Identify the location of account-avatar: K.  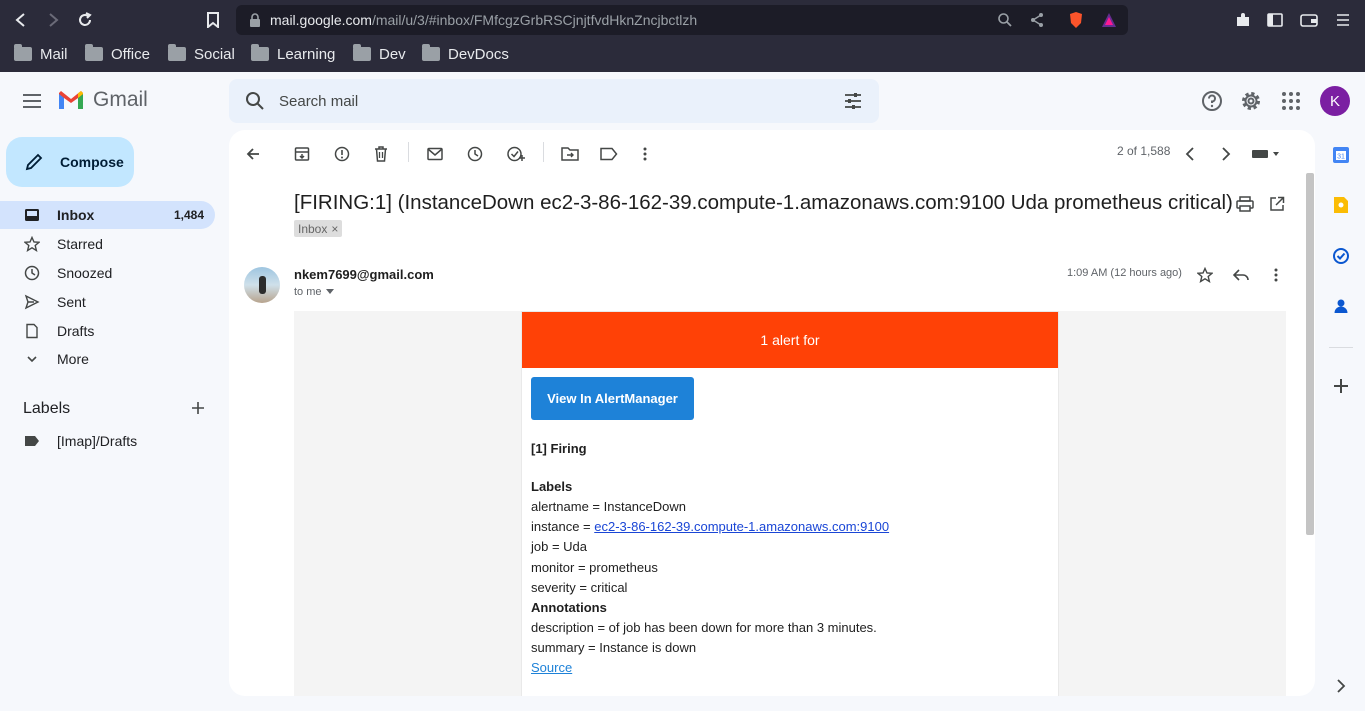
(1335, 101).